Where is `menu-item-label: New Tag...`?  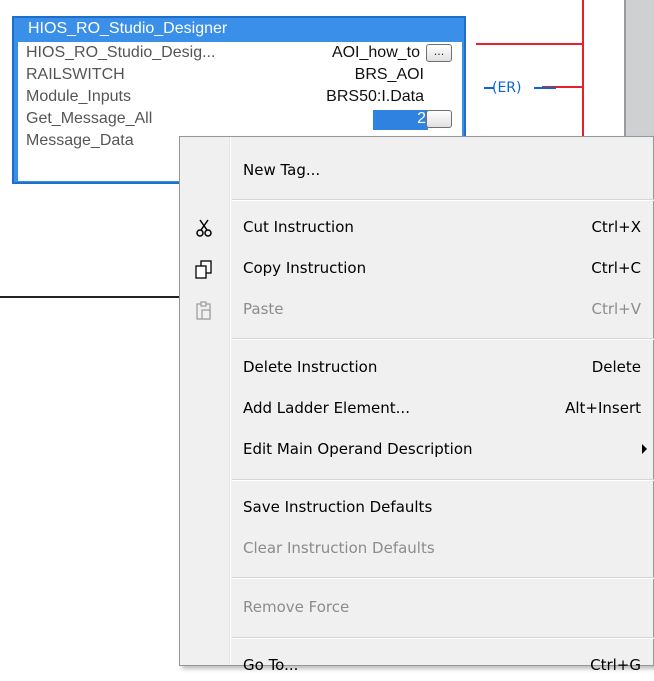 menu-item-label: New Tag... is located at coordinates (282, 170).